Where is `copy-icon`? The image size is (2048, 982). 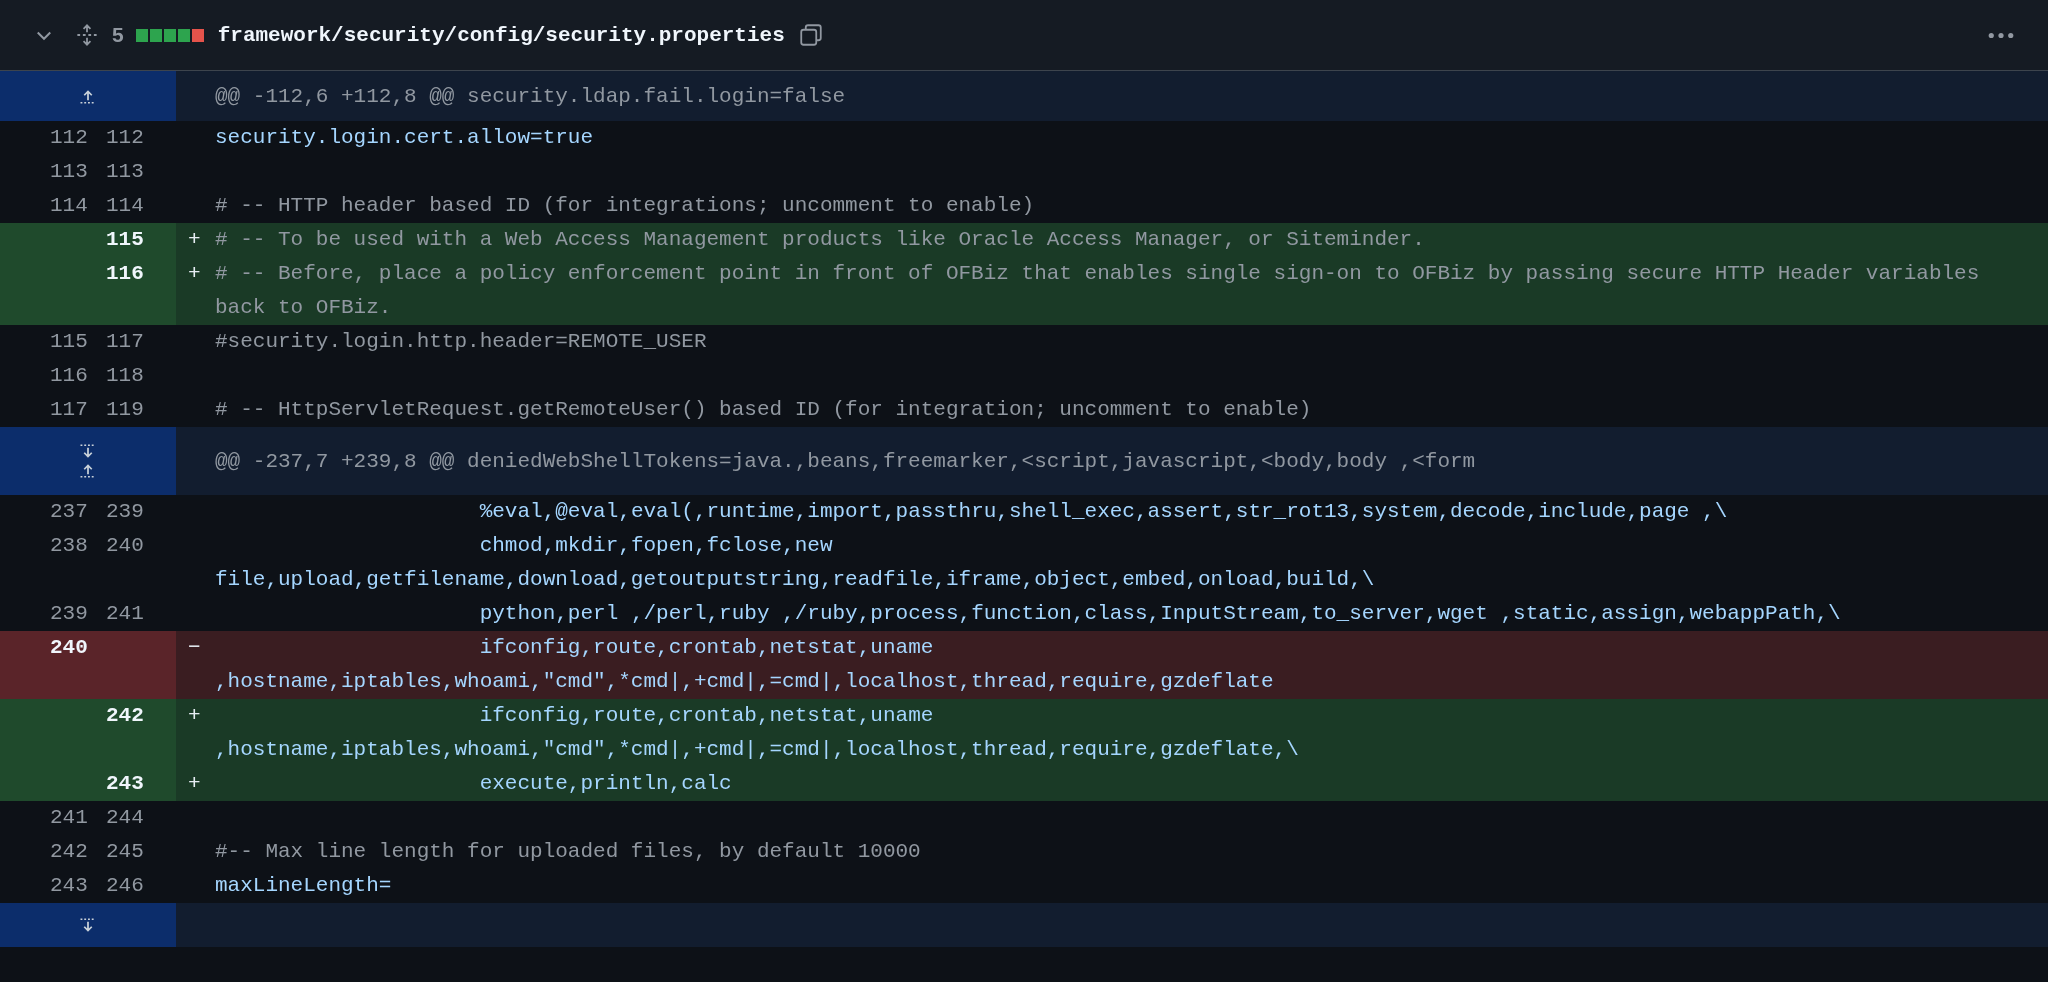
copy-icon is located at coordinates (810, 35).